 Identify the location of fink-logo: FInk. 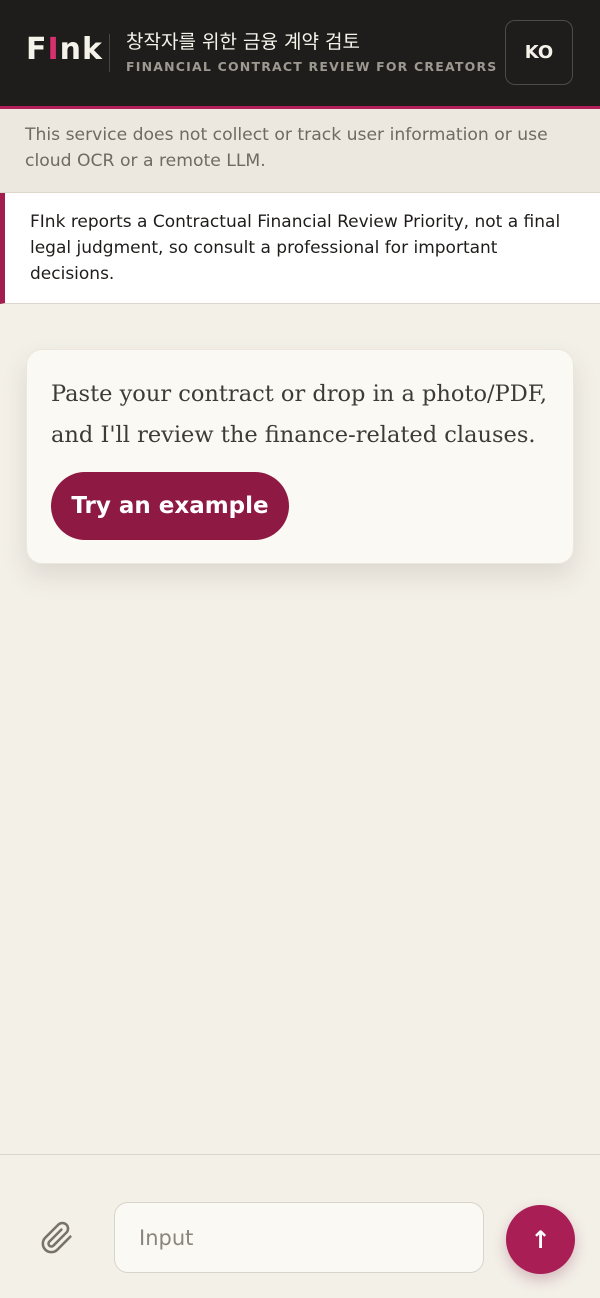
(64, 50).